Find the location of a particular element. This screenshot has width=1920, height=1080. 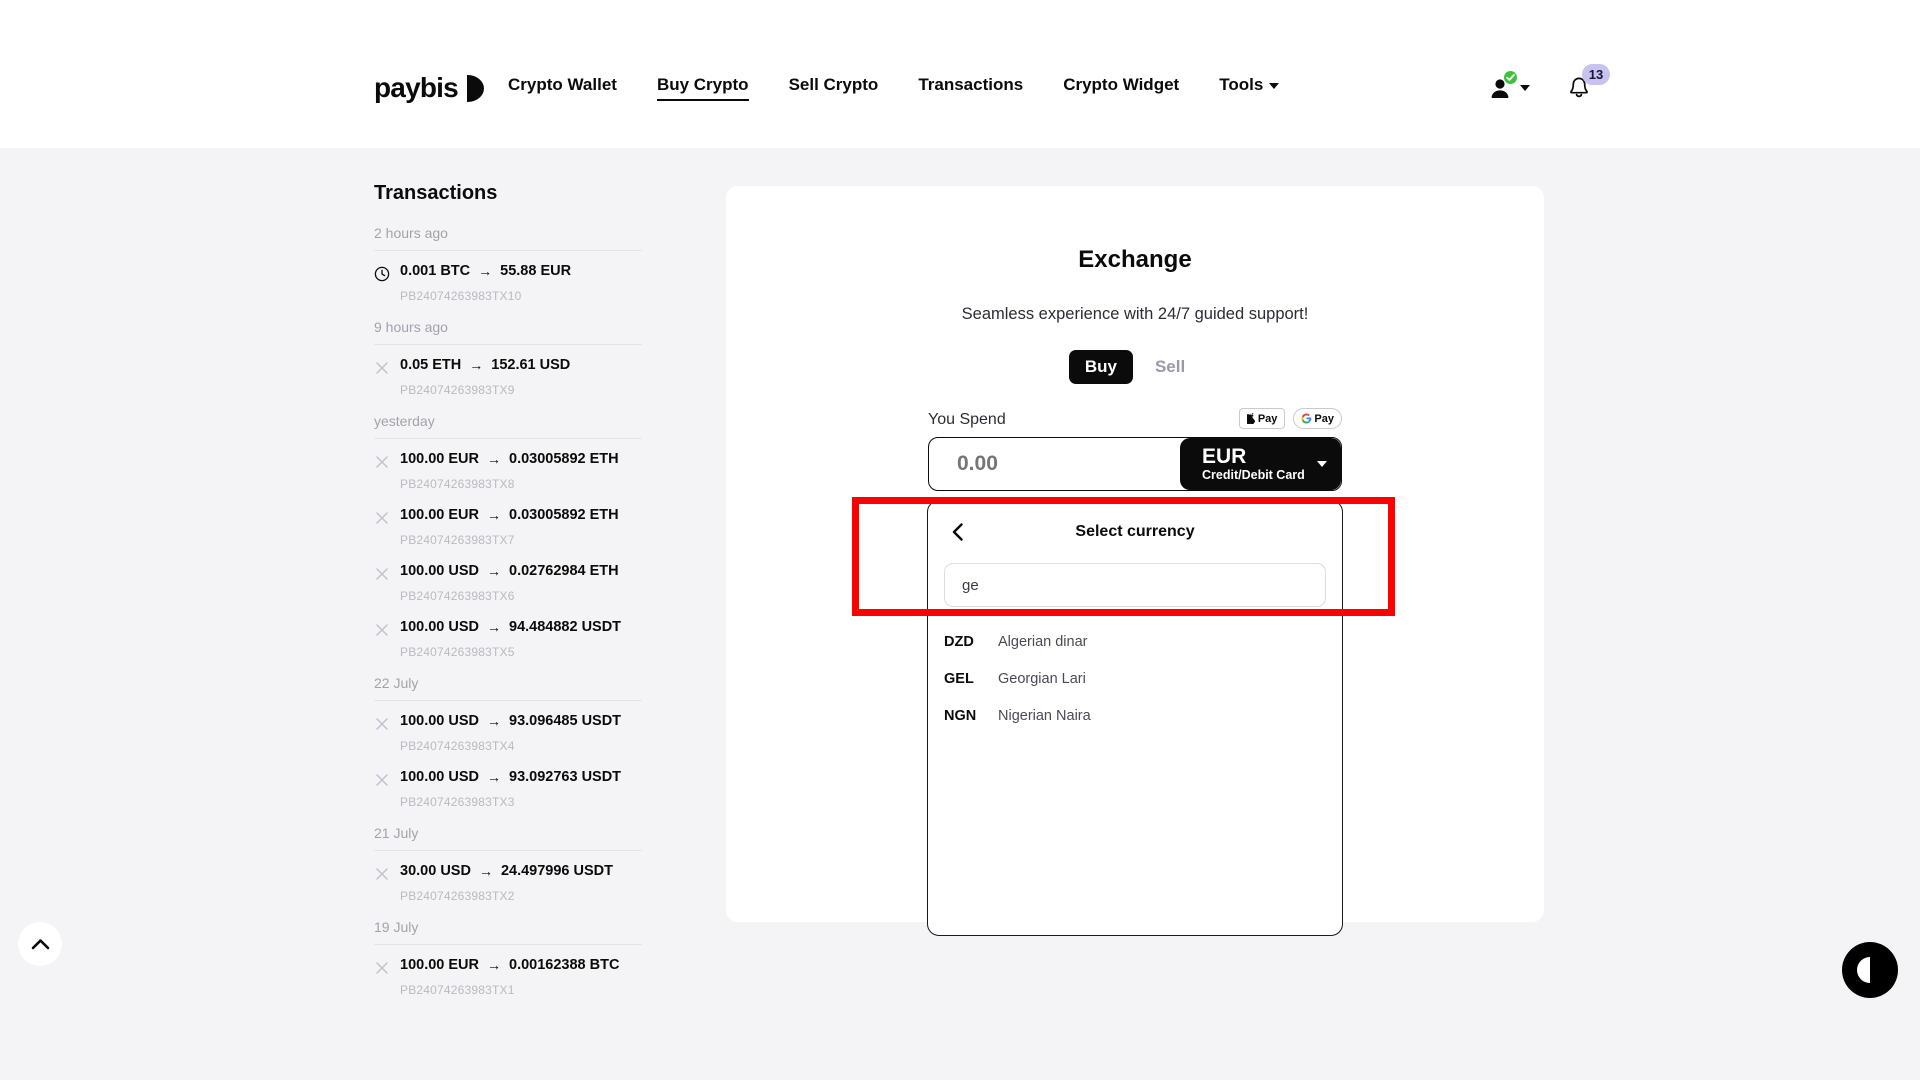

transaction-to-amount: 0.03005892 ETH is located at coordinates (564, 459).